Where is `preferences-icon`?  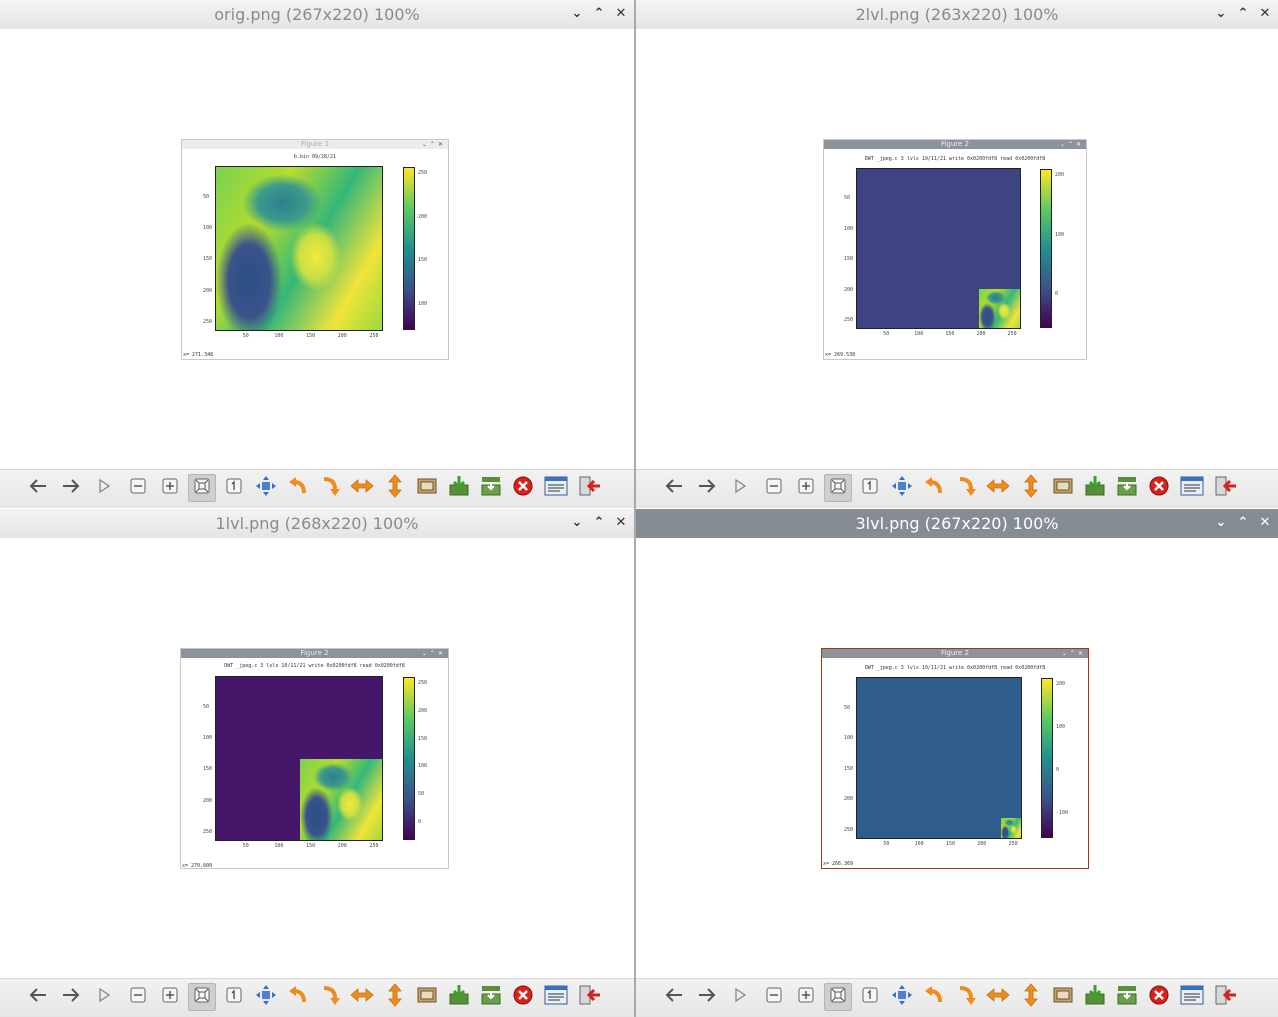 preferences-icon is located at coordinates (556, 997).